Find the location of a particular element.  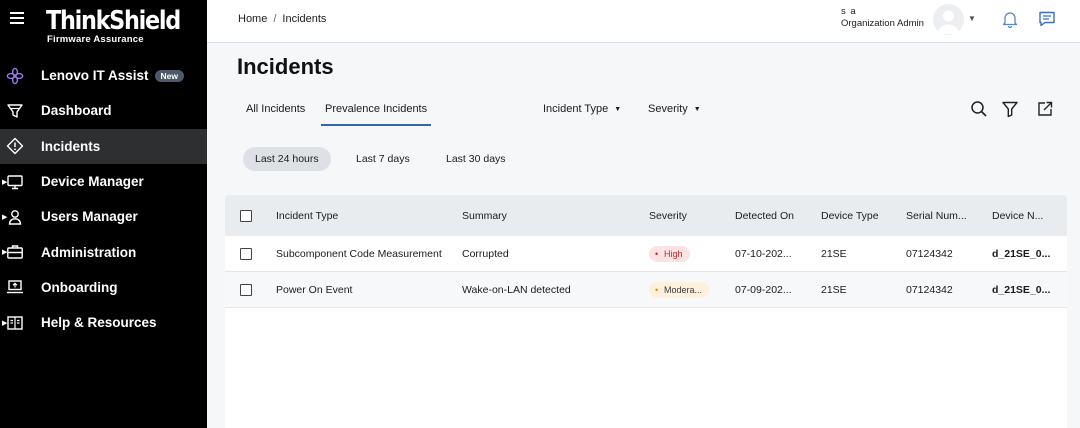

select-all-checkbox is located at coordinates (246, 215).